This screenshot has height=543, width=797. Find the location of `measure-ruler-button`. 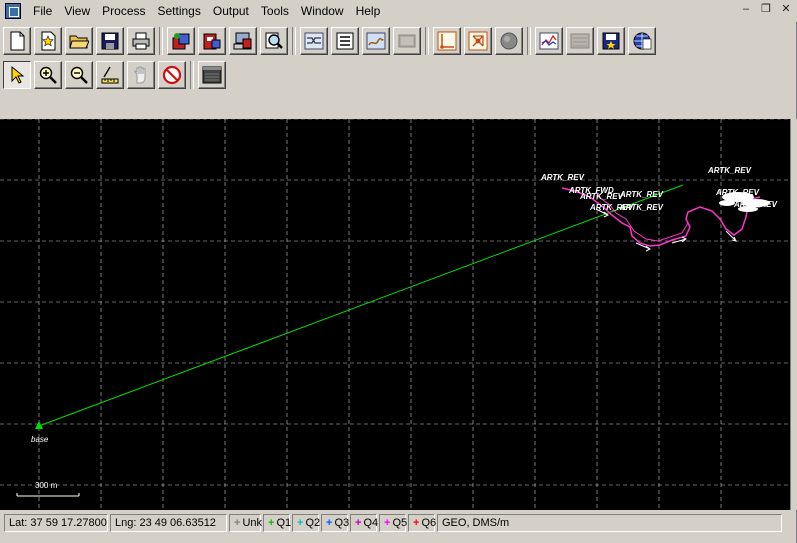

measure-ruler-button is located at coordinates (110, 75).